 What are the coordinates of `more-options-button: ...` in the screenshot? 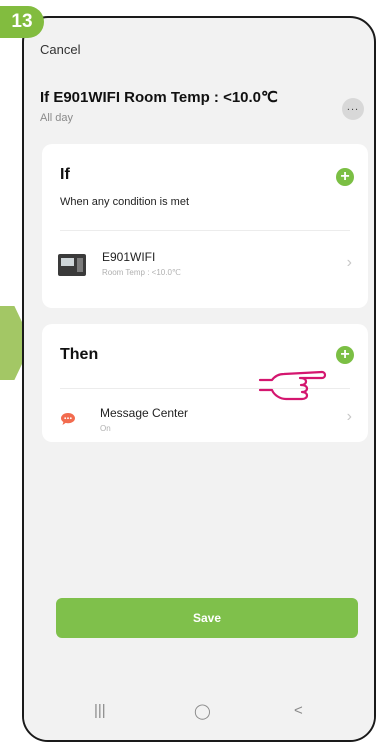 It's located at (353, 109).